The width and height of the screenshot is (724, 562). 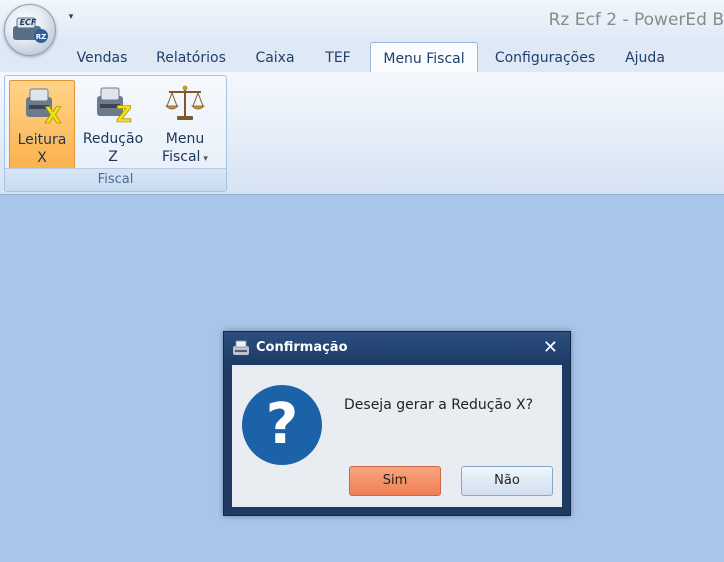 What do you see at coordinates (124, 114) in the screenshot?
I see `svg-text: Z` at bounding box center [124, 114].